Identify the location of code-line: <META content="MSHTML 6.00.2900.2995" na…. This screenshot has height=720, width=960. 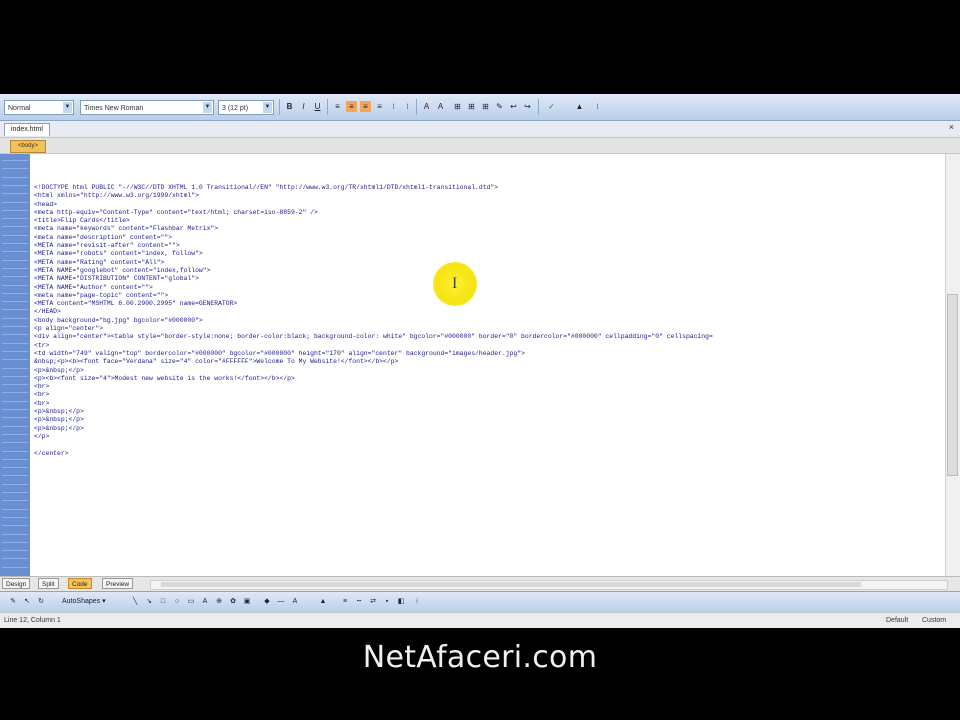
(490, 304).